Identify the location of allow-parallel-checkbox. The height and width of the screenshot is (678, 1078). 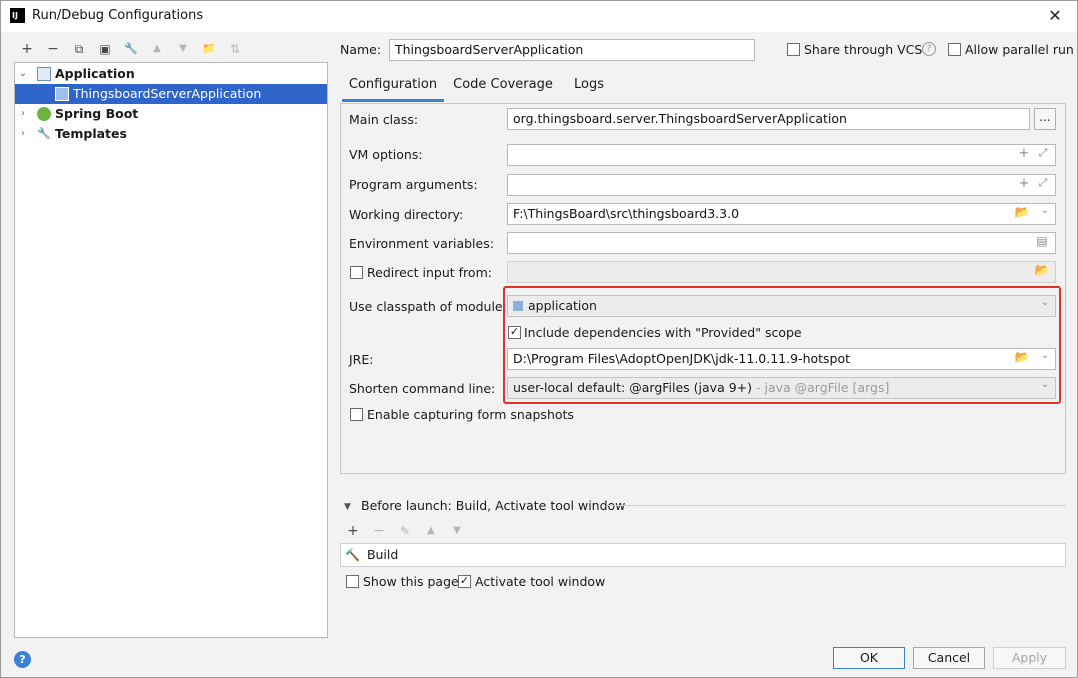
(954, 49).